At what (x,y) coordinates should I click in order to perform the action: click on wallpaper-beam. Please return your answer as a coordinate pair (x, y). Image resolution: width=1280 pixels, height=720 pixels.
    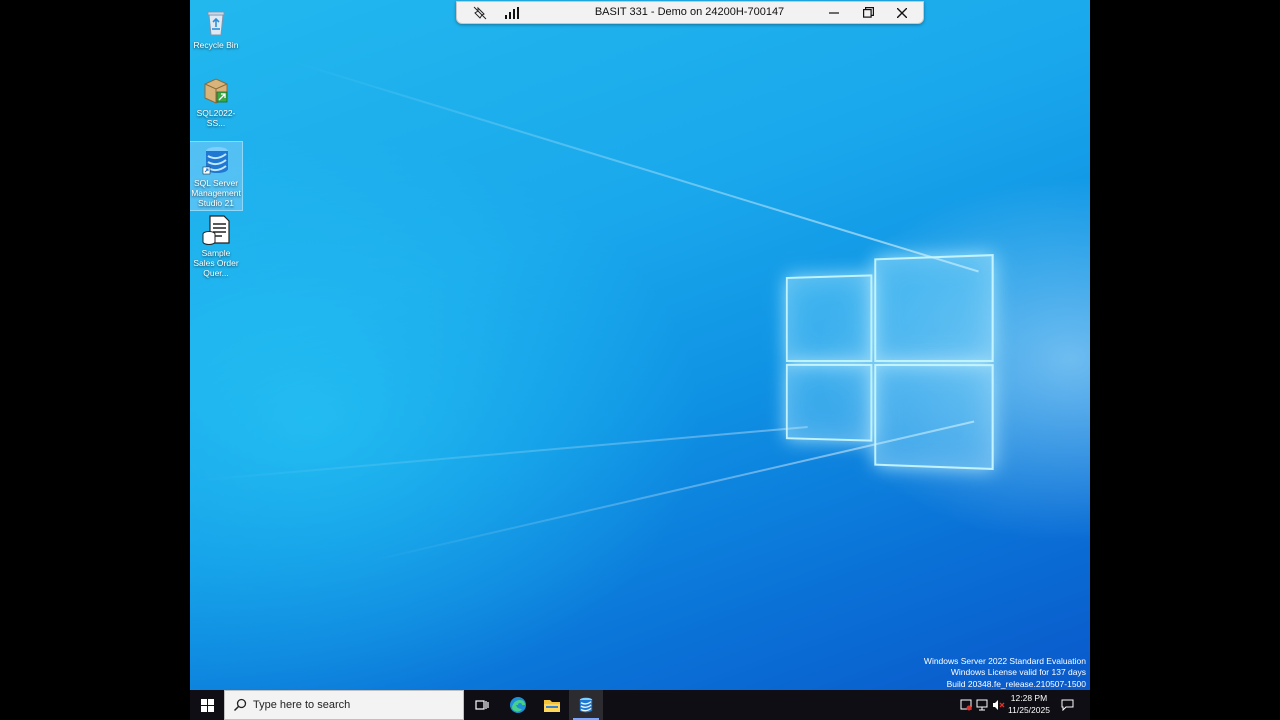
    Looking at the image, I should click on (499, 453).